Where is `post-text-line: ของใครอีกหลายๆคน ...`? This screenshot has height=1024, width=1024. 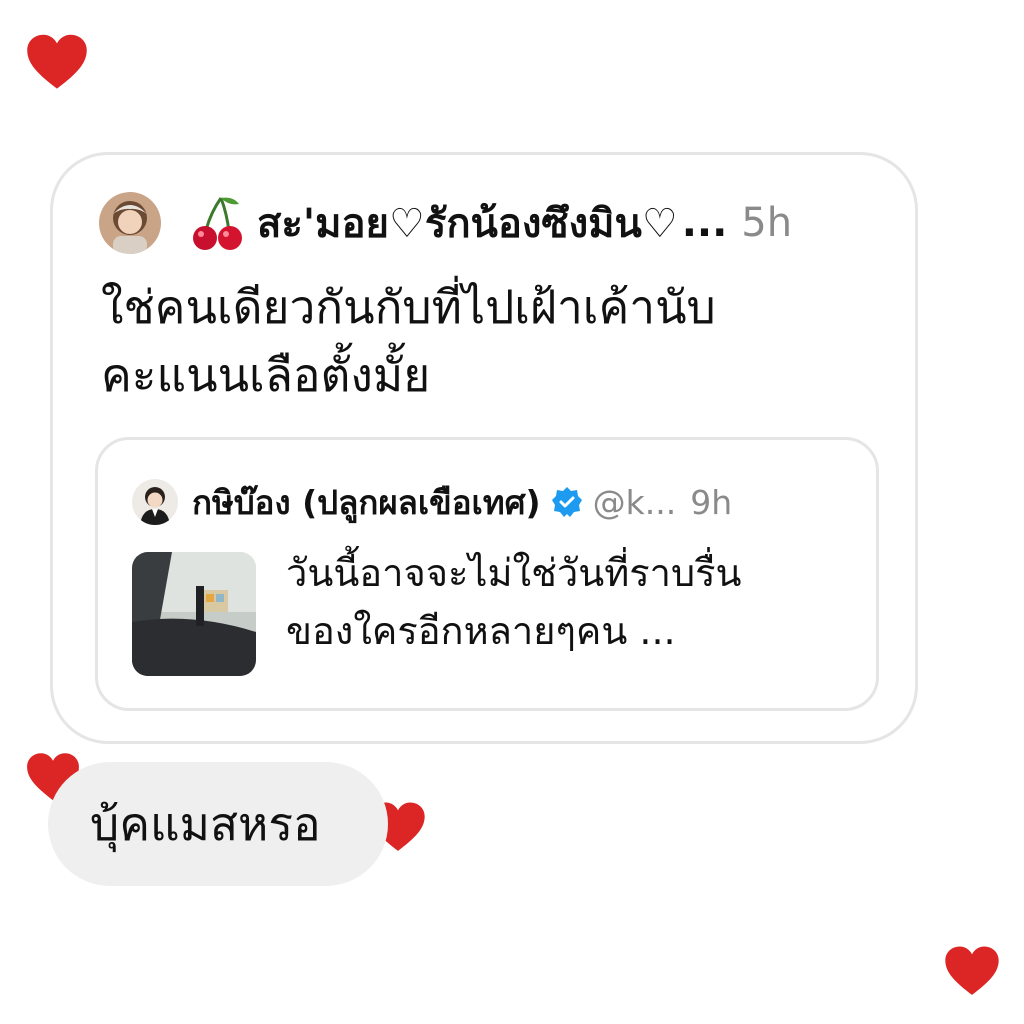
post-text-line: ของใครอีกหลายๆคน ... is located at coordinates (481, 631).